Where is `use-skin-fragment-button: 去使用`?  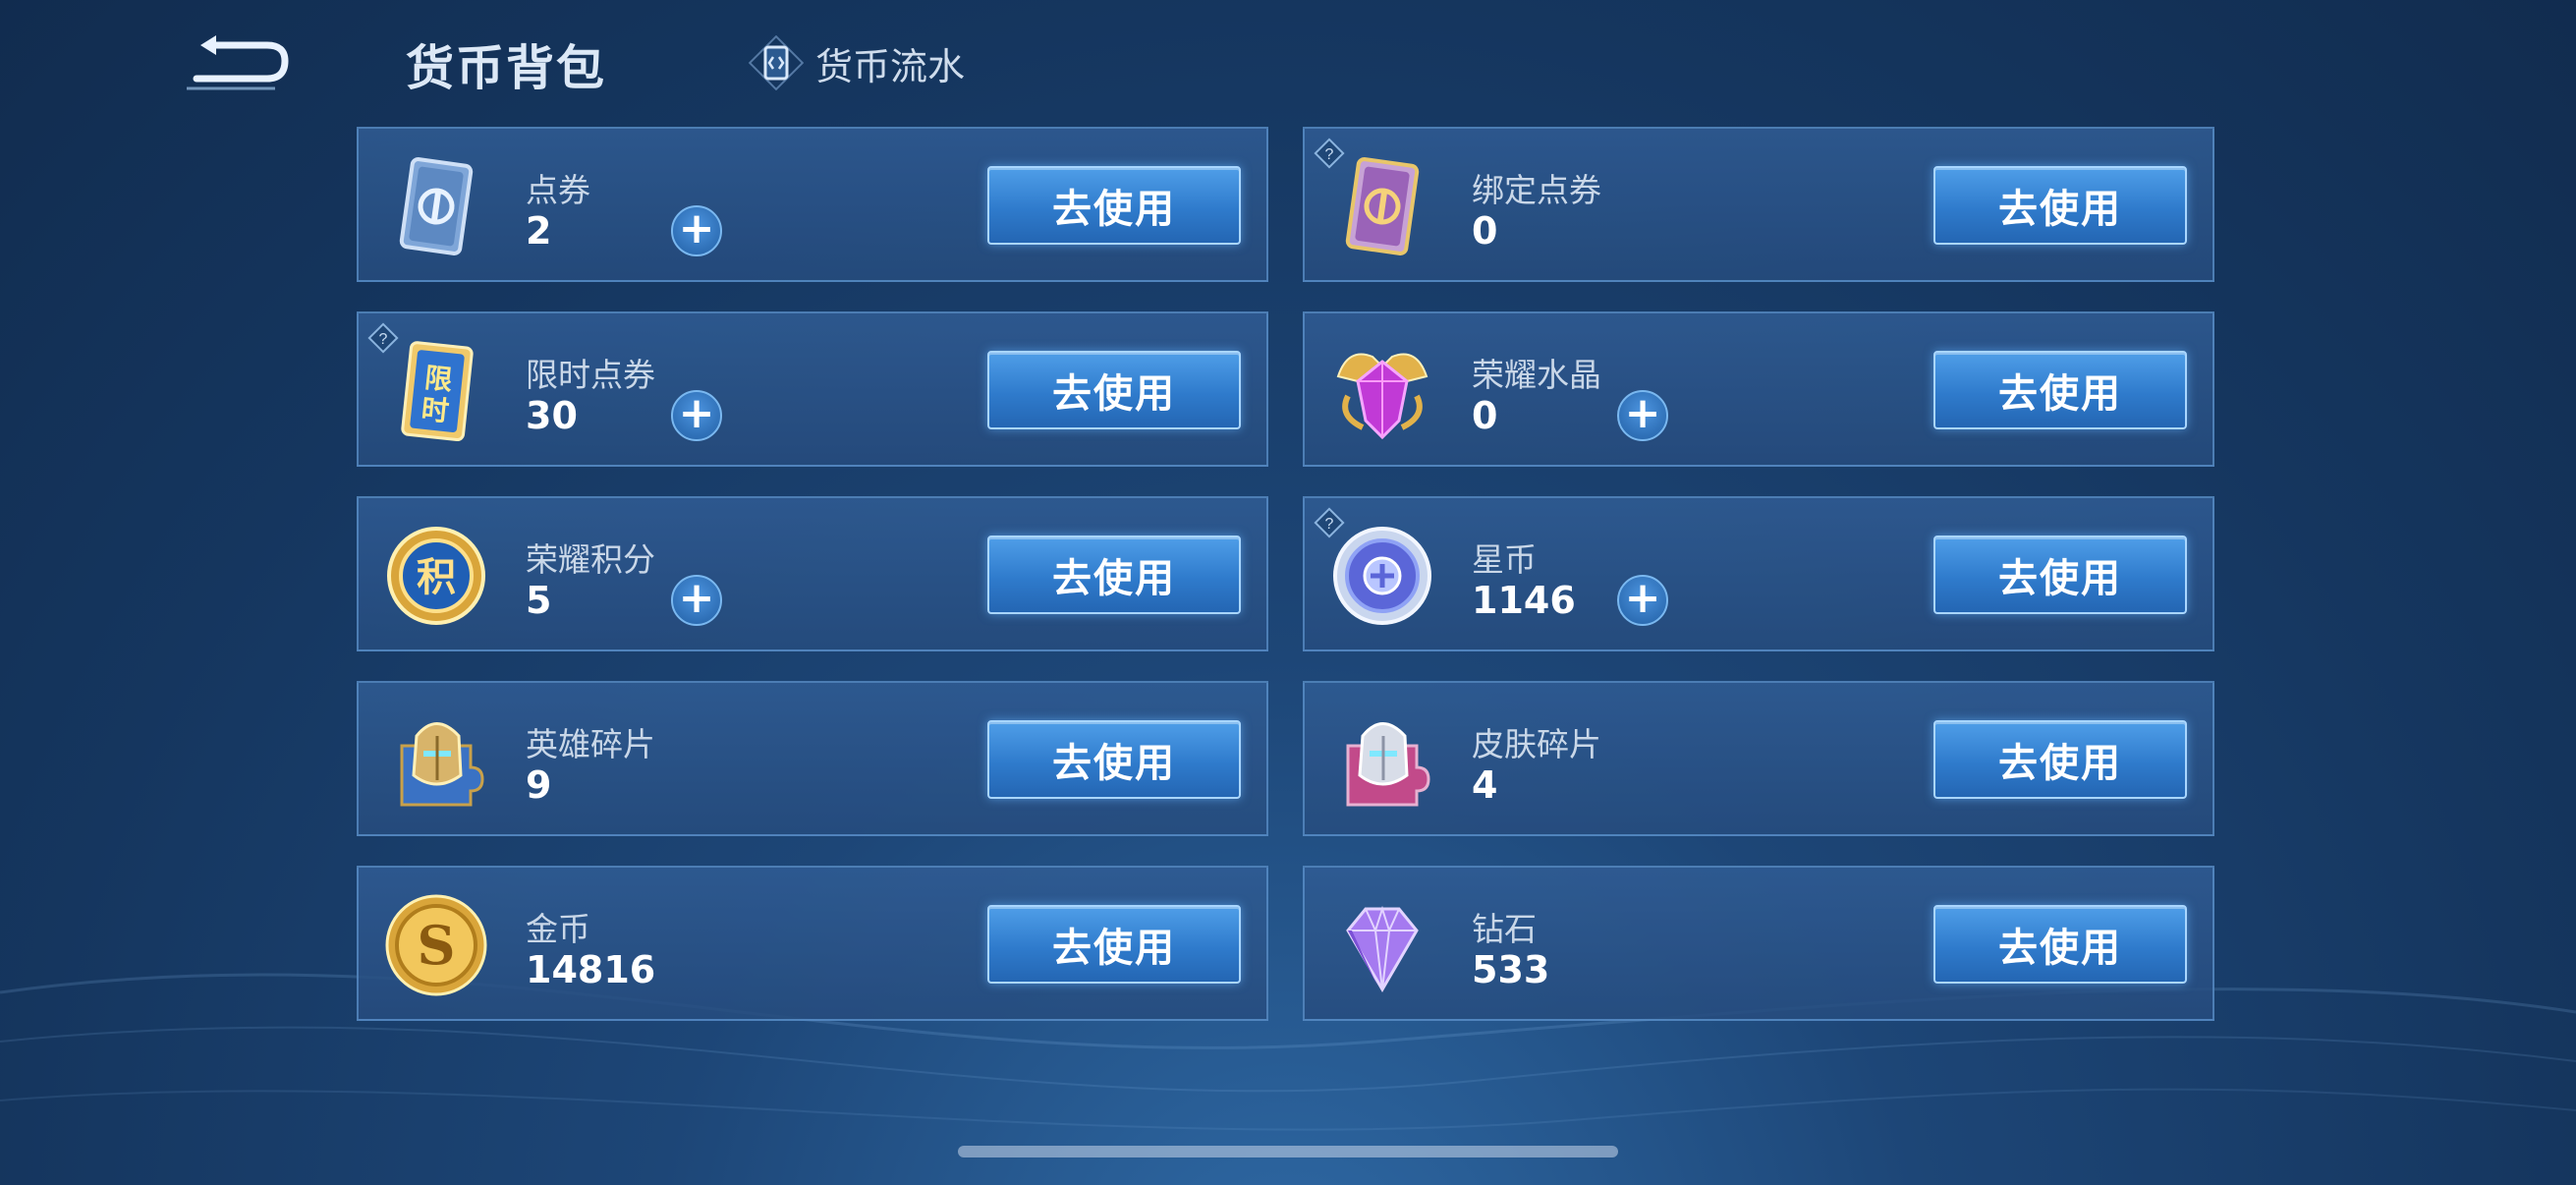
use-skin-fragment-button: 去使用 is located at coordinates (2060, 759).